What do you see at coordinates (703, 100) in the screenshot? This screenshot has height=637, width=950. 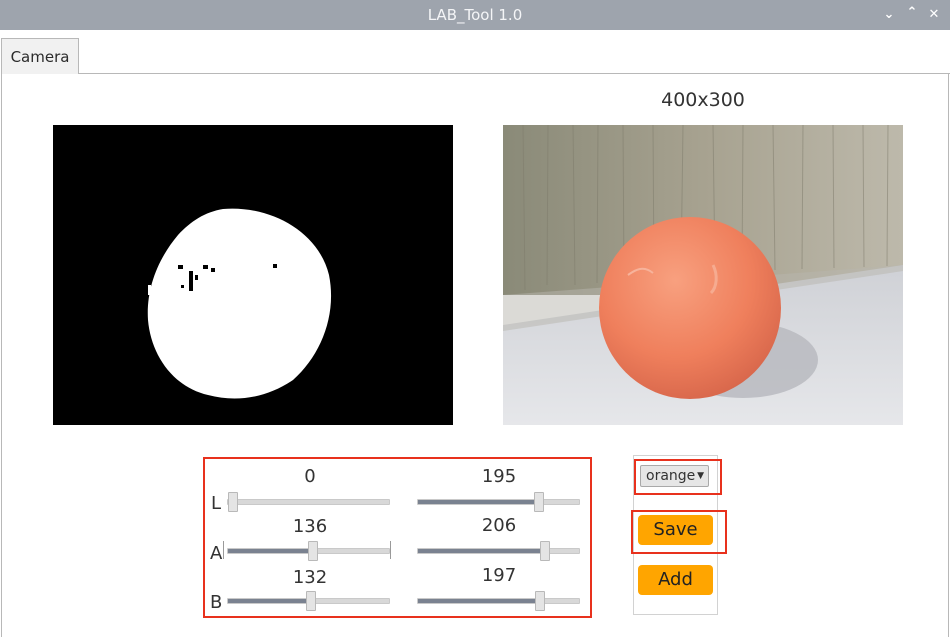 I see `resolution-label: 400x300` at bounding box center [703, 100].